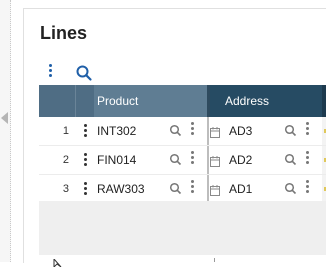 The image size is (326, 272). Describe the element at coordinates (5, 131) in the screenshot. I see `left-collapse-gutter` at that location.